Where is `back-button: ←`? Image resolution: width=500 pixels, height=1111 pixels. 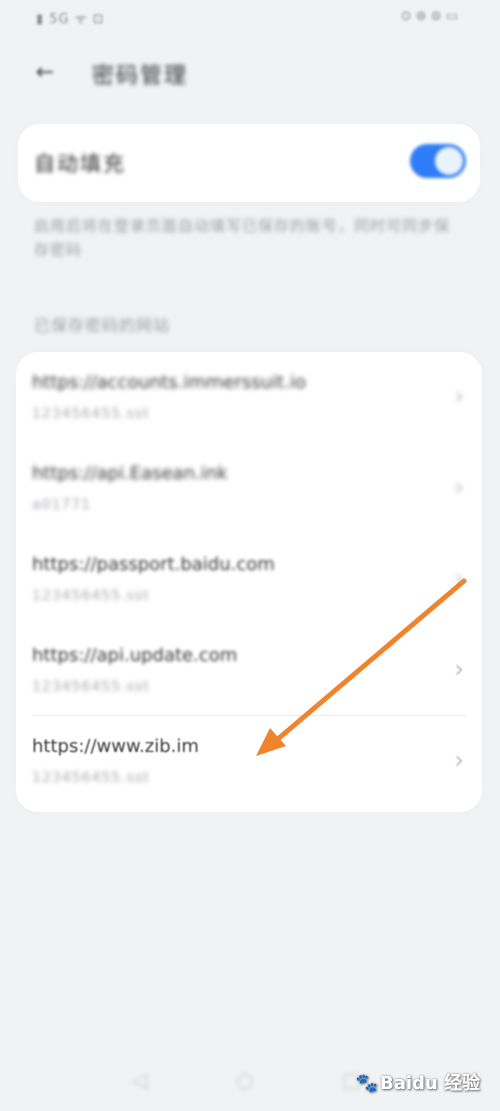 back-button: ← is located at coordinates (45, 73).